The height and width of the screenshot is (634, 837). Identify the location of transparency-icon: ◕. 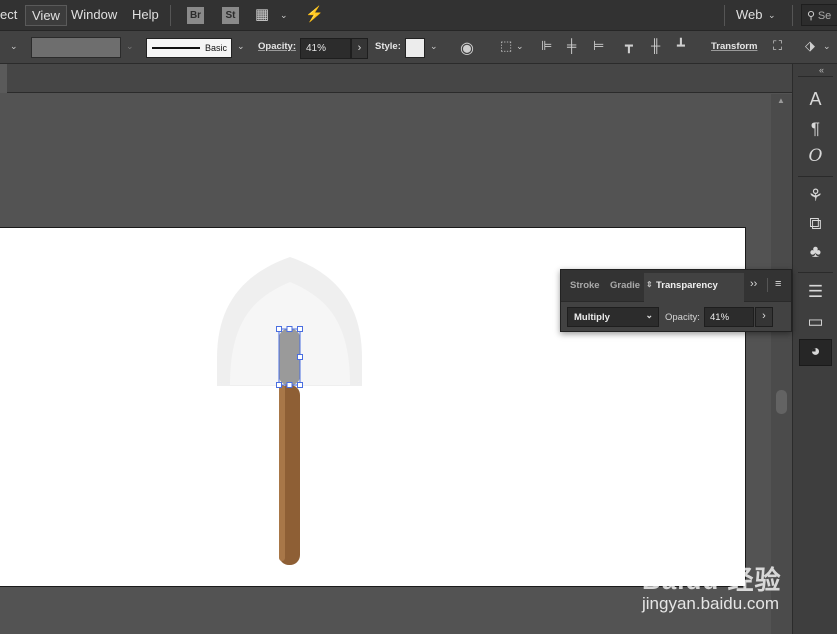
(815, 351).